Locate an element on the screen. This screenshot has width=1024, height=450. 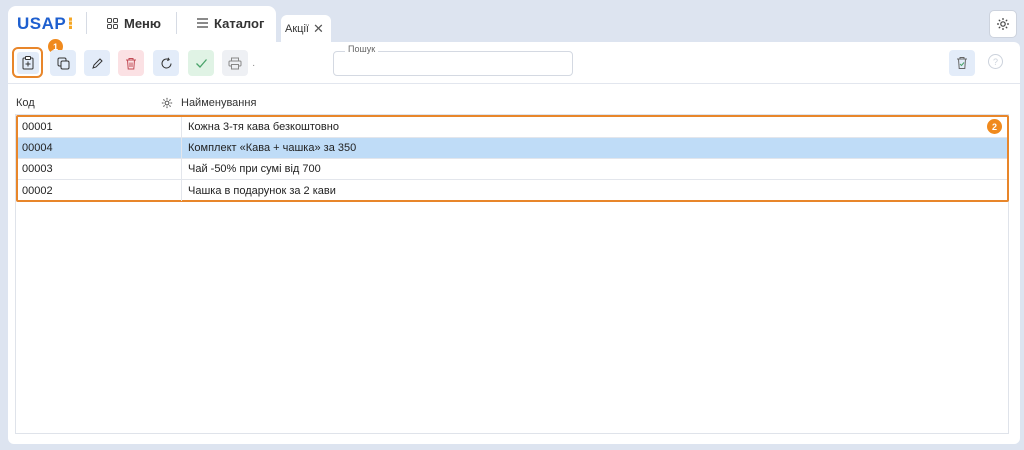
edit-button is located at coordinates (97, 63).